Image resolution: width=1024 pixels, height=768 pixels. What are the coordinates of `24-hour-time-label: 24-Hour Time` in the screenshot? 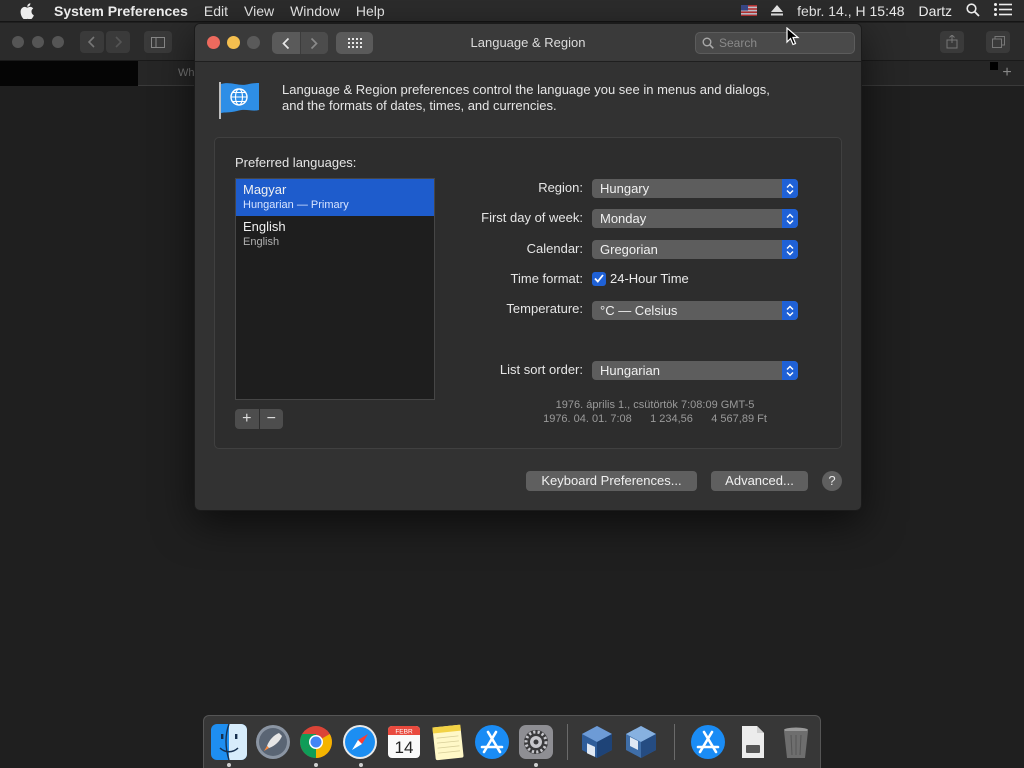 It's located at (649, 278).